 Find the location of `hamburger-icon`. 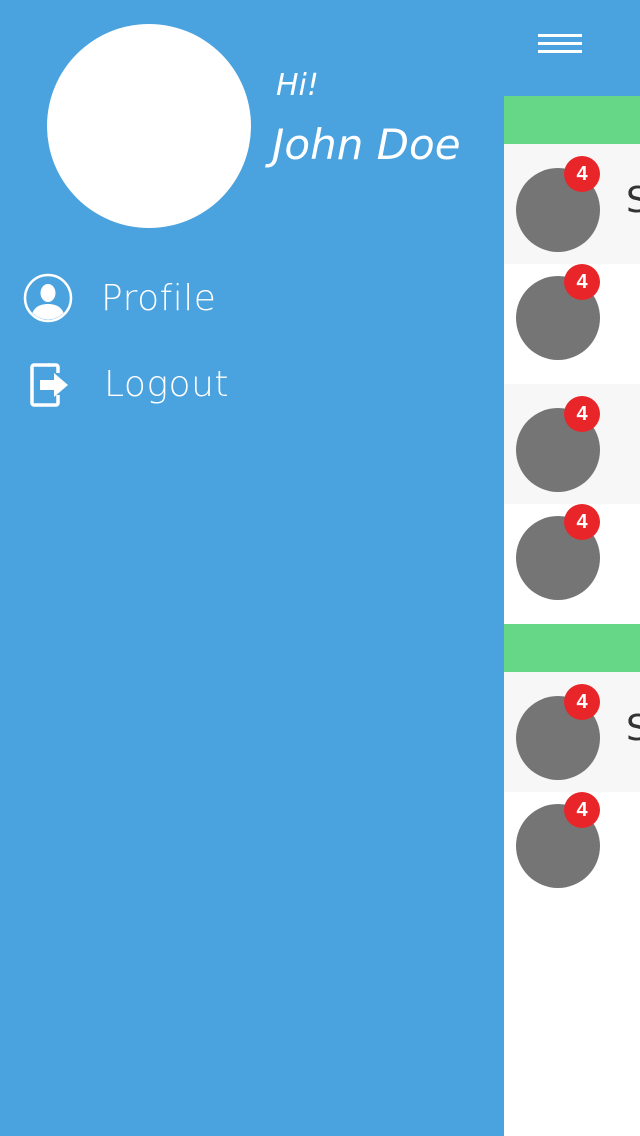

hamburger-icon is located at coordinates (560, 46).